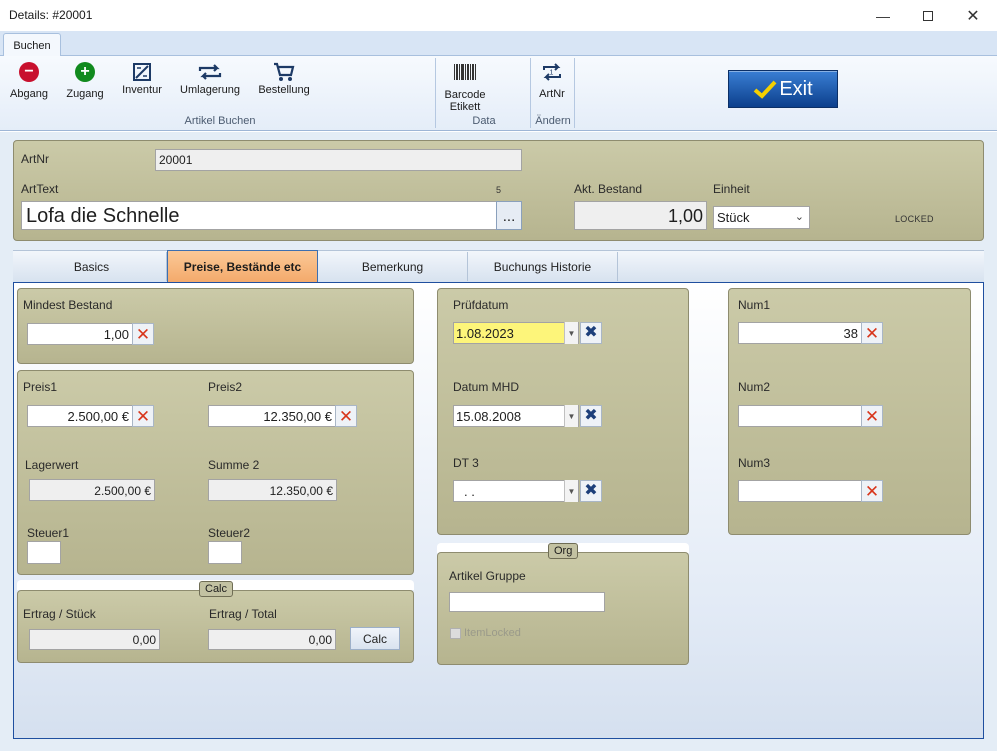 The width and height of the screenshot is (997, 751). I want to click on inventory-icon, so click(142, 72).